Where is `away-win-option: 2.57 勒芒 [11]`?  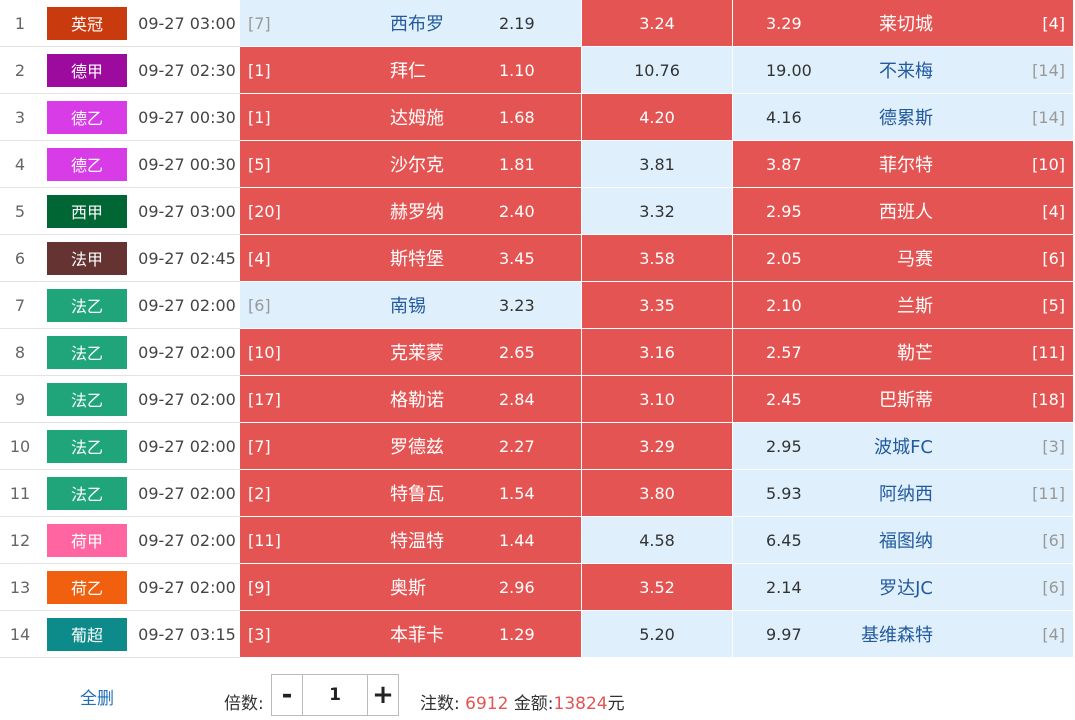
away-win-option: 2.57 勒芒 [11] is located at coordinates (902, 352).